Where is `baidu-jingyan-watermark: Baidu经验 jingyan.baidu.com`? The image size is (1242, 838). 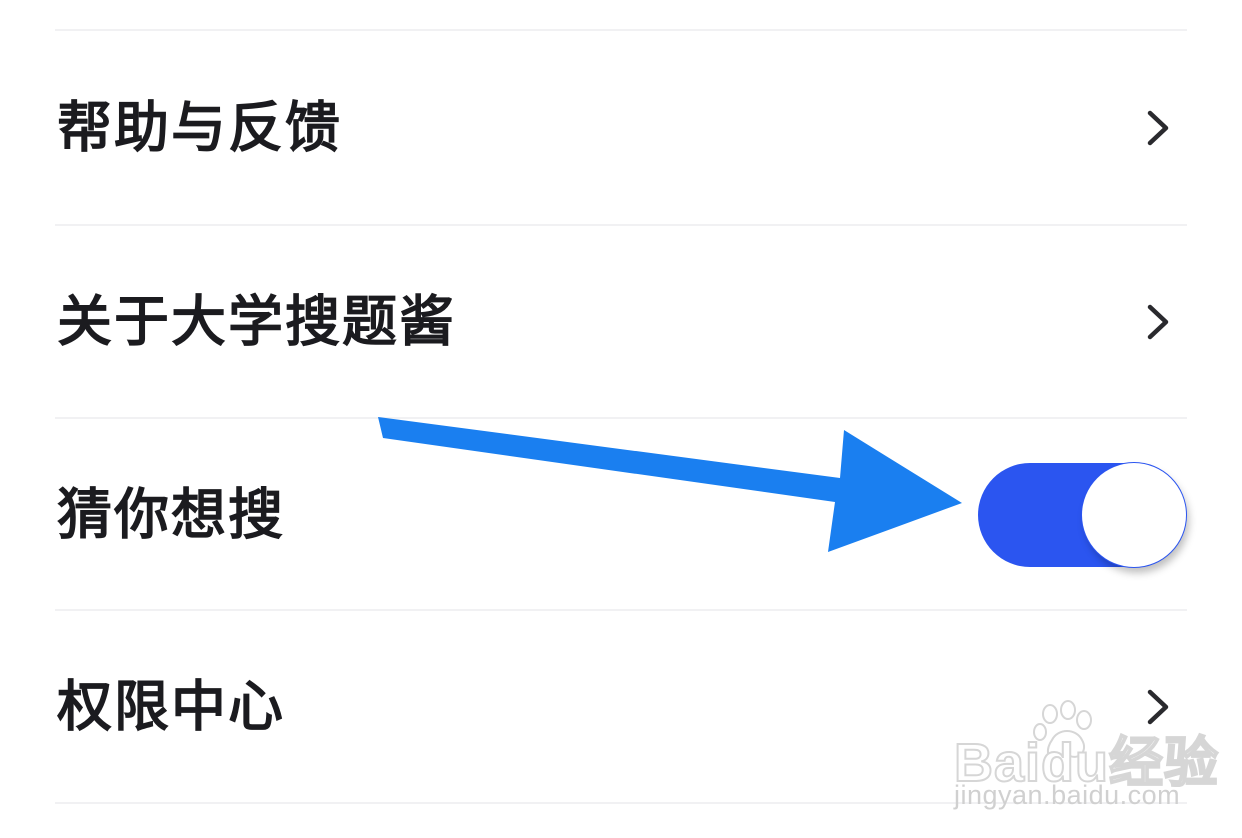 baidu-jingyan-watermark: Baidu经验 jingyan.baidu.com is located at coordinates (1083, 760).